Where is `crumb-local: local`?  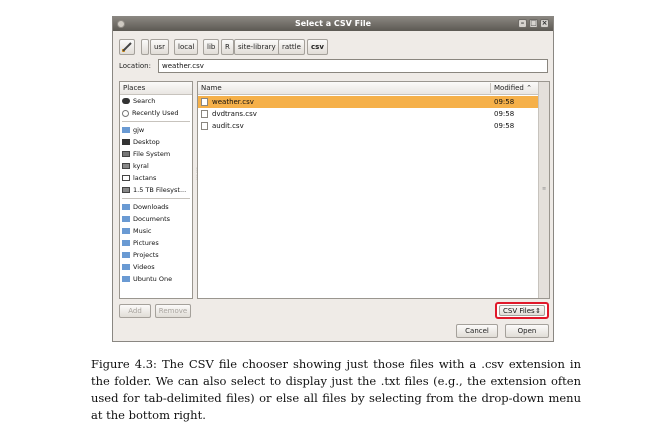 crumb-local: local is located at coordinates (186, 47).